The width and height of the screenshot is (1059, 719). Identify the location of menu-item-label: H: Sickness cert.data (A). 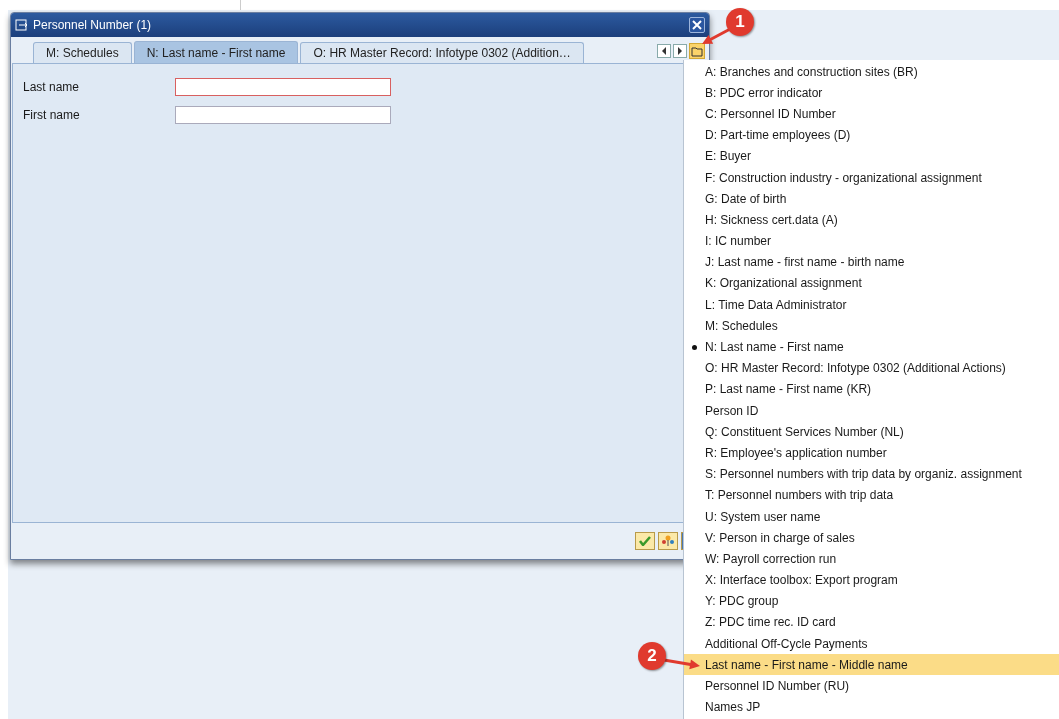
(771, 219).